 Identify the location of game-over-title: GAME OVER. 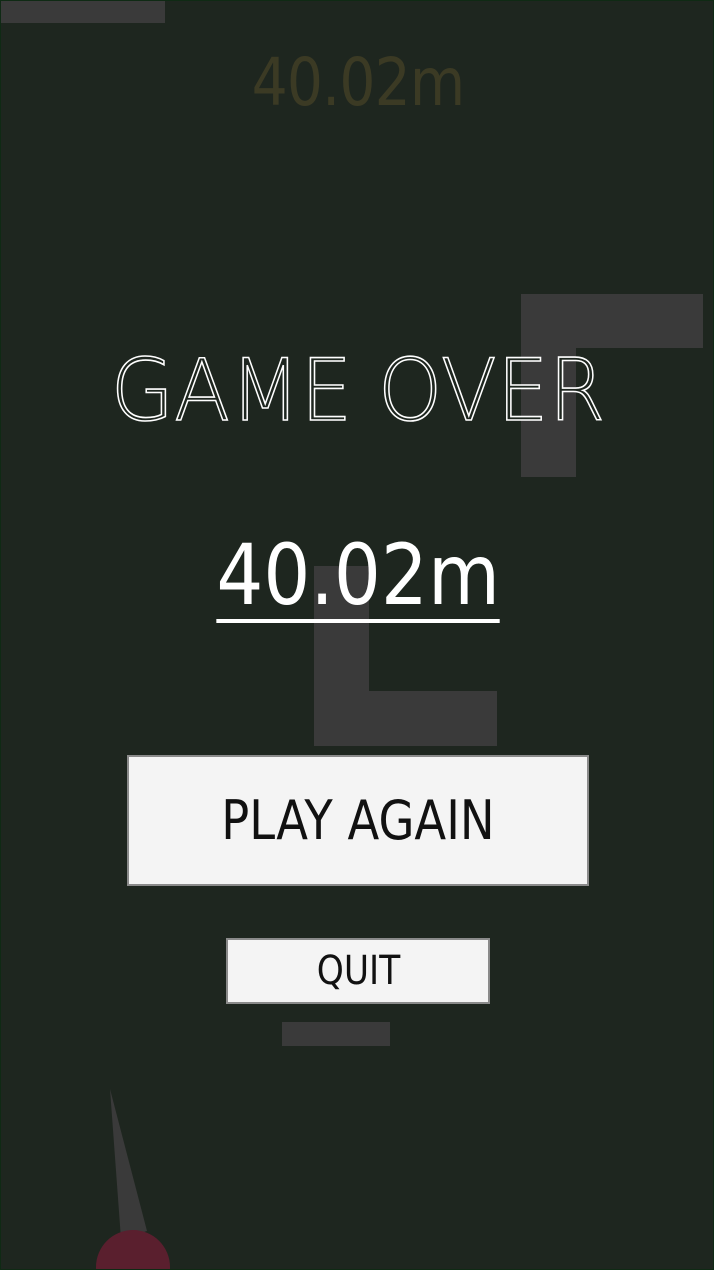
(358, 391).